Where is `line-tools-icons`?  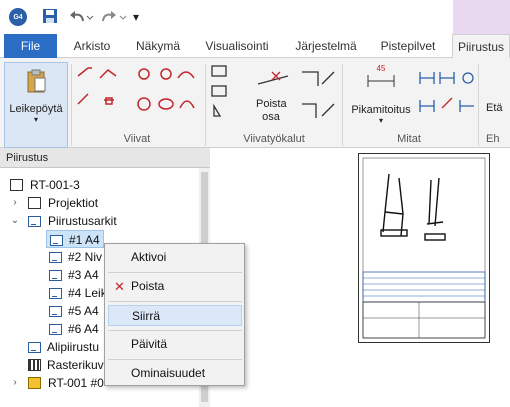
line-tools-icons is located at coordinates (140, 94).